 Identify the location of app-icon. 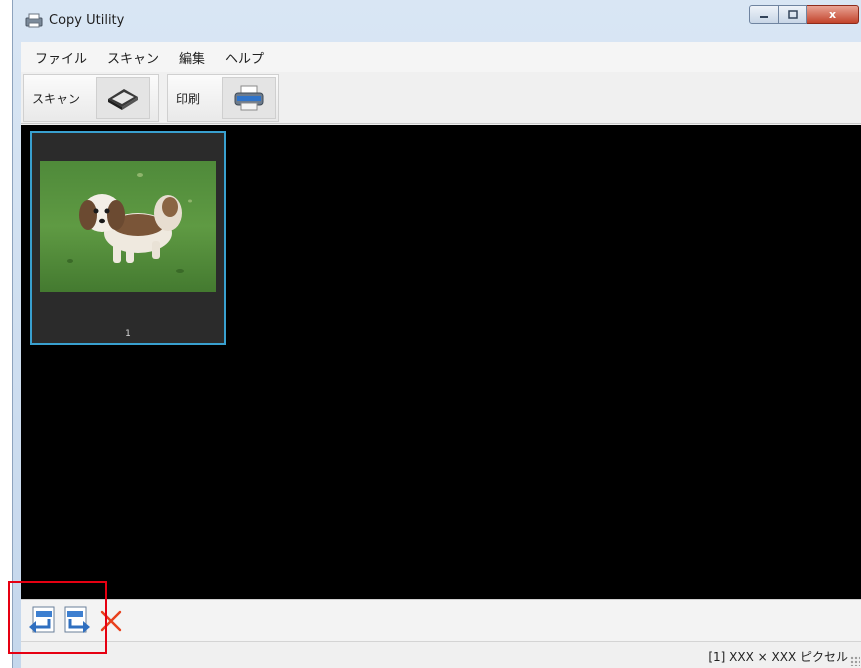
(34, 20).